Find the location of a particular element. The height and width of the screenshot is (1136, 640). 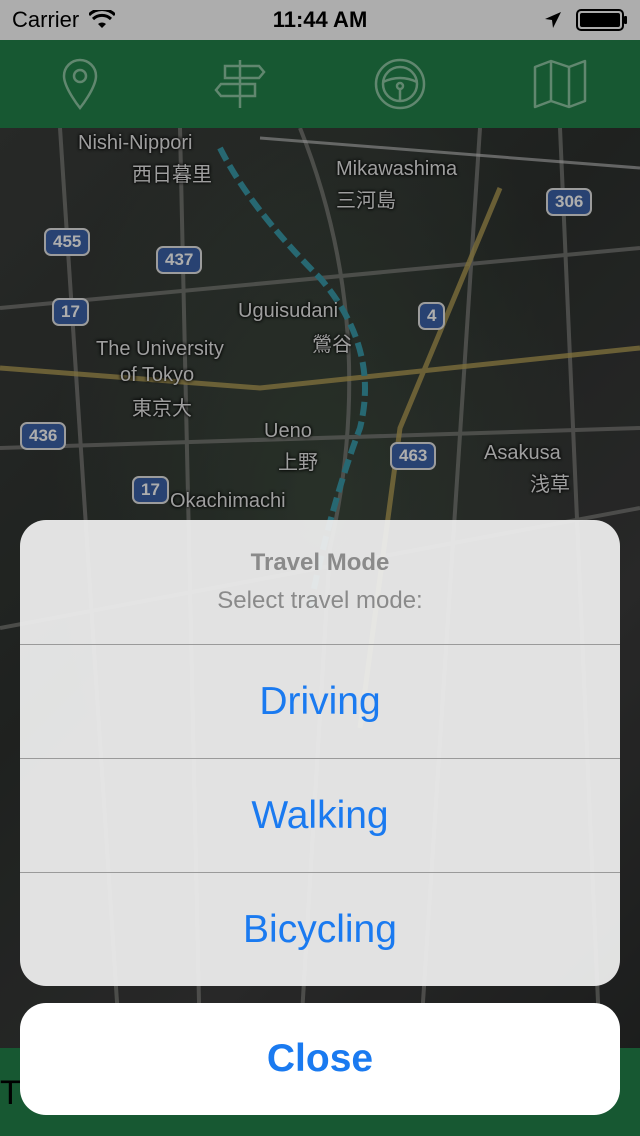

action-sheet-header: Travel Mode Select travel mode: is located at coordinates (320, 582).